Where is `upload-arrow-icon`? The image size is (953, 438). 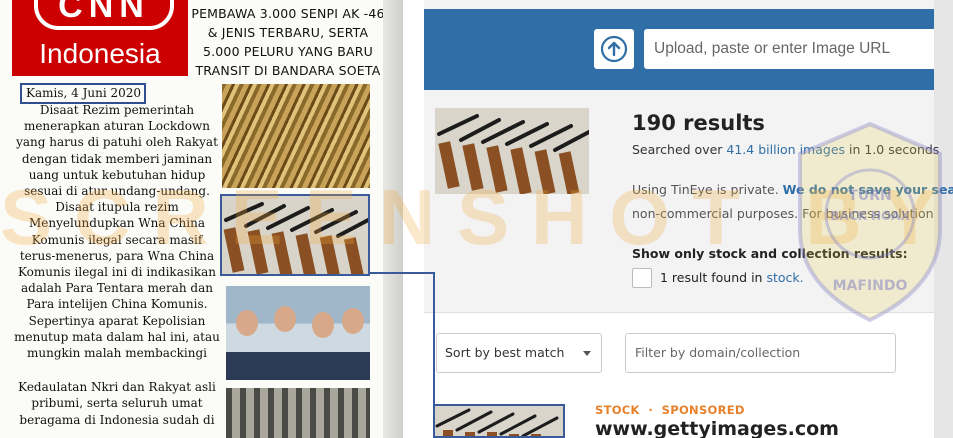
upload-arrow-icon is located at coordinates (614, 49).